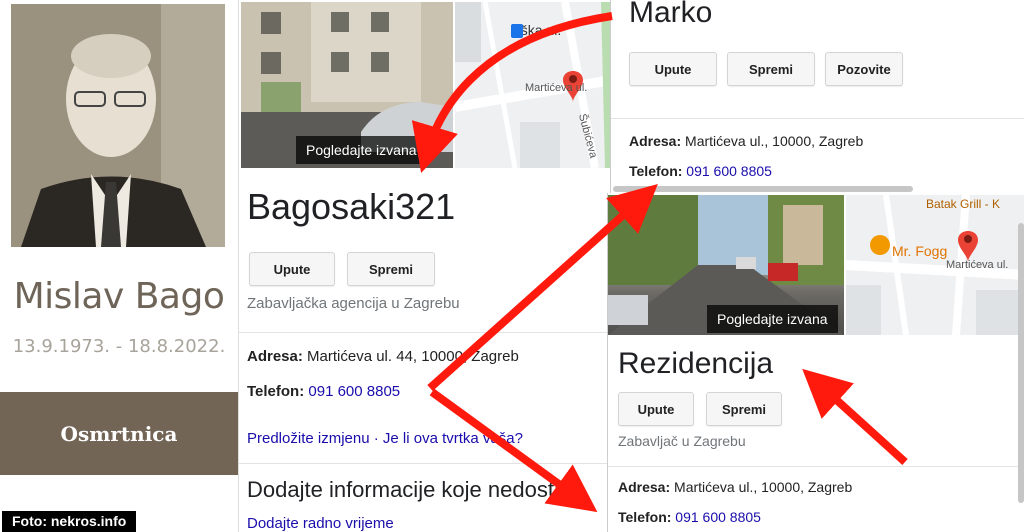 This screenshot has height=532, width=1024. What do you see at coordinates (69, 521) in the screenshot?
I see `photo-credit: Foto: nekros.info` at bounding box center [69, 521].